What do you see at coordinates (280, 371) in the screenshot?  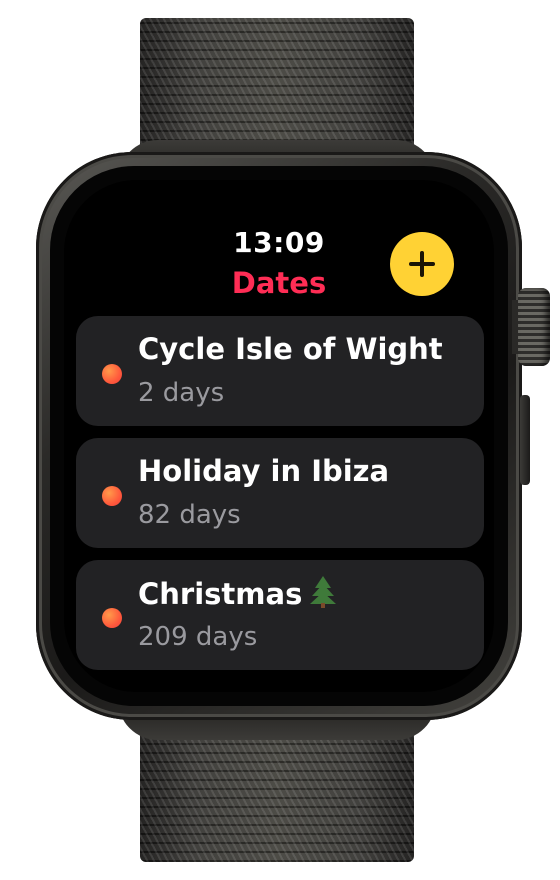 I see `list-item: Cycle Isle of Wight 2 days` at bounding box center [280, 371].